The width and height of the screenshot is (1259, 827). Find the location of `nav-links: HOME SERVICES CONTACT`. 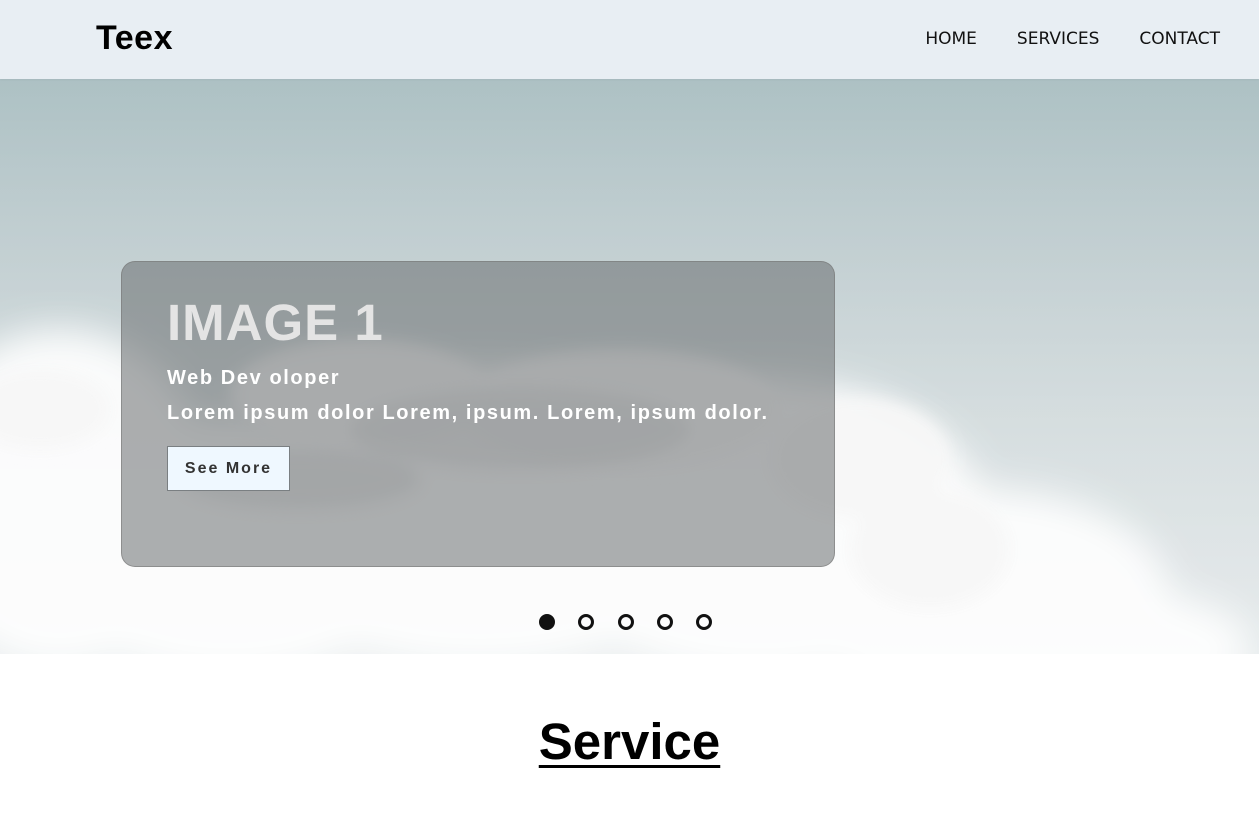

nav-links: HOME SERVICES CONTACT is located at coordinates (1072, 39).